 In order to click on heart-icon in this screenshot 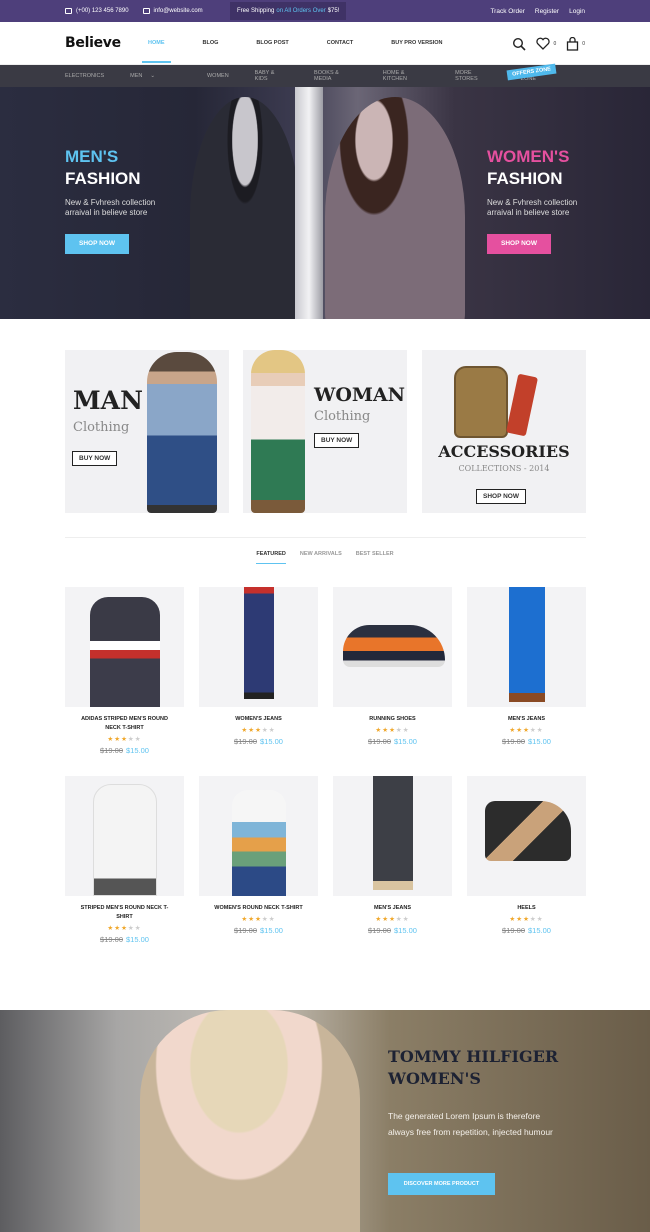, I will do `click(543, 43)`.